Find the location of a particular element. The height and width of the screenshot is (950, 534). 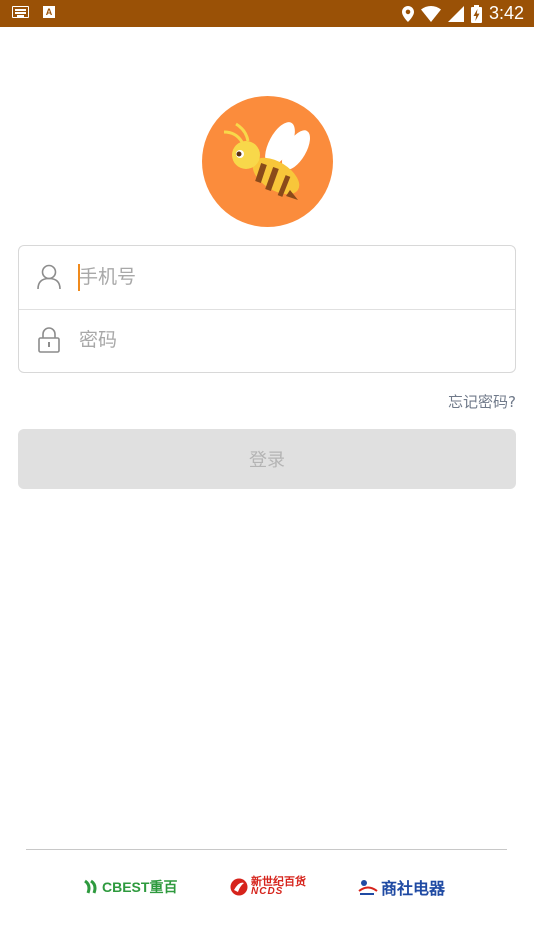

cbest-logo-icon is located at coordinates (90, 886).